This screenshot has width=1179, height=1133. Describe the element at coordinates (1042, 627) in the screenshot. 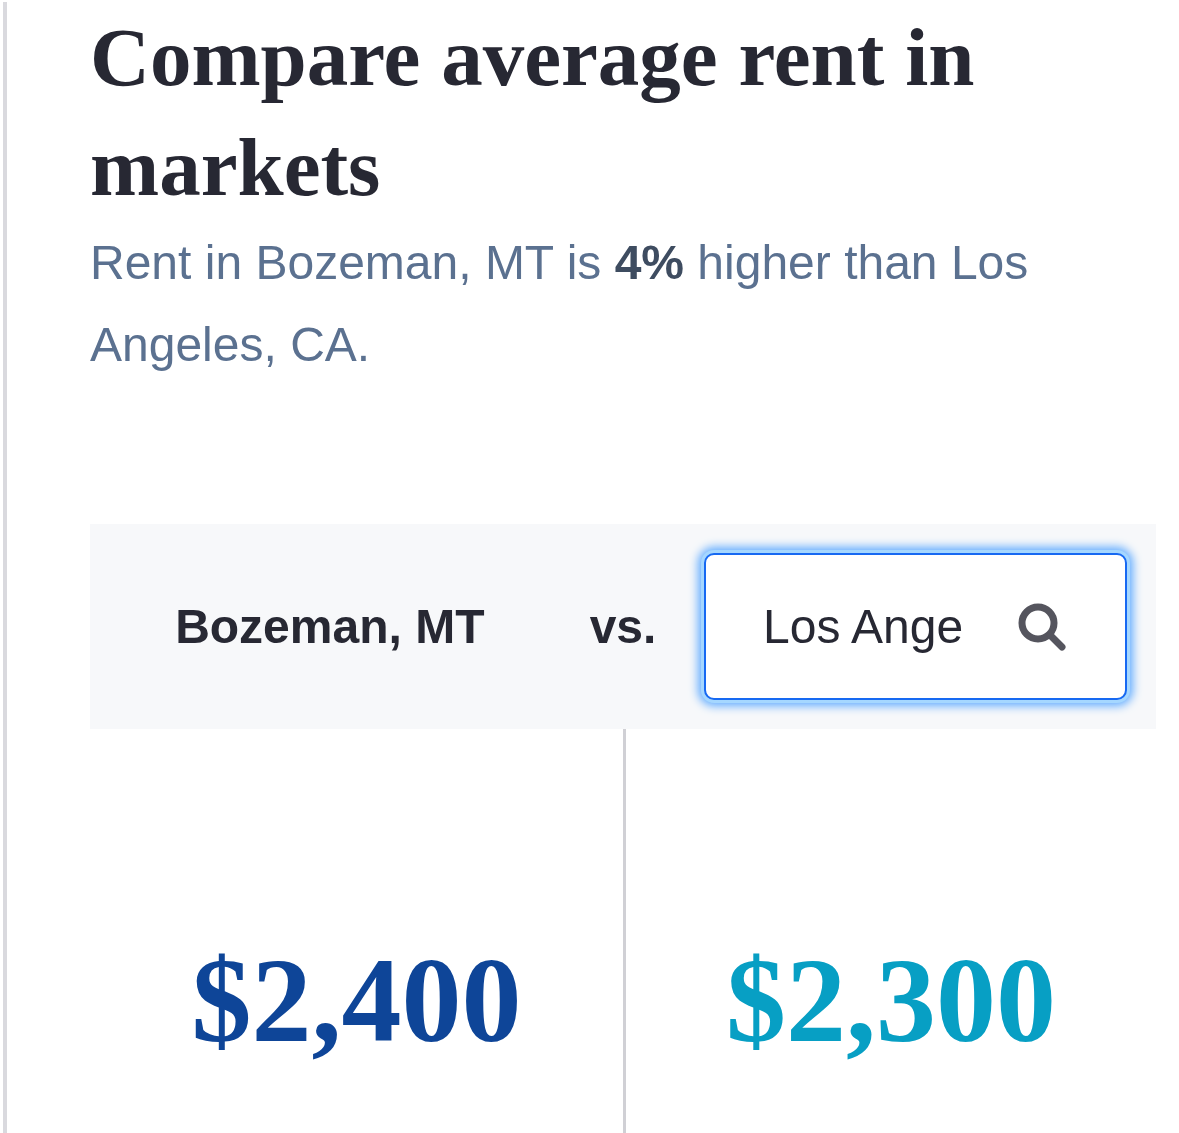

I see `search-icon` at that location.